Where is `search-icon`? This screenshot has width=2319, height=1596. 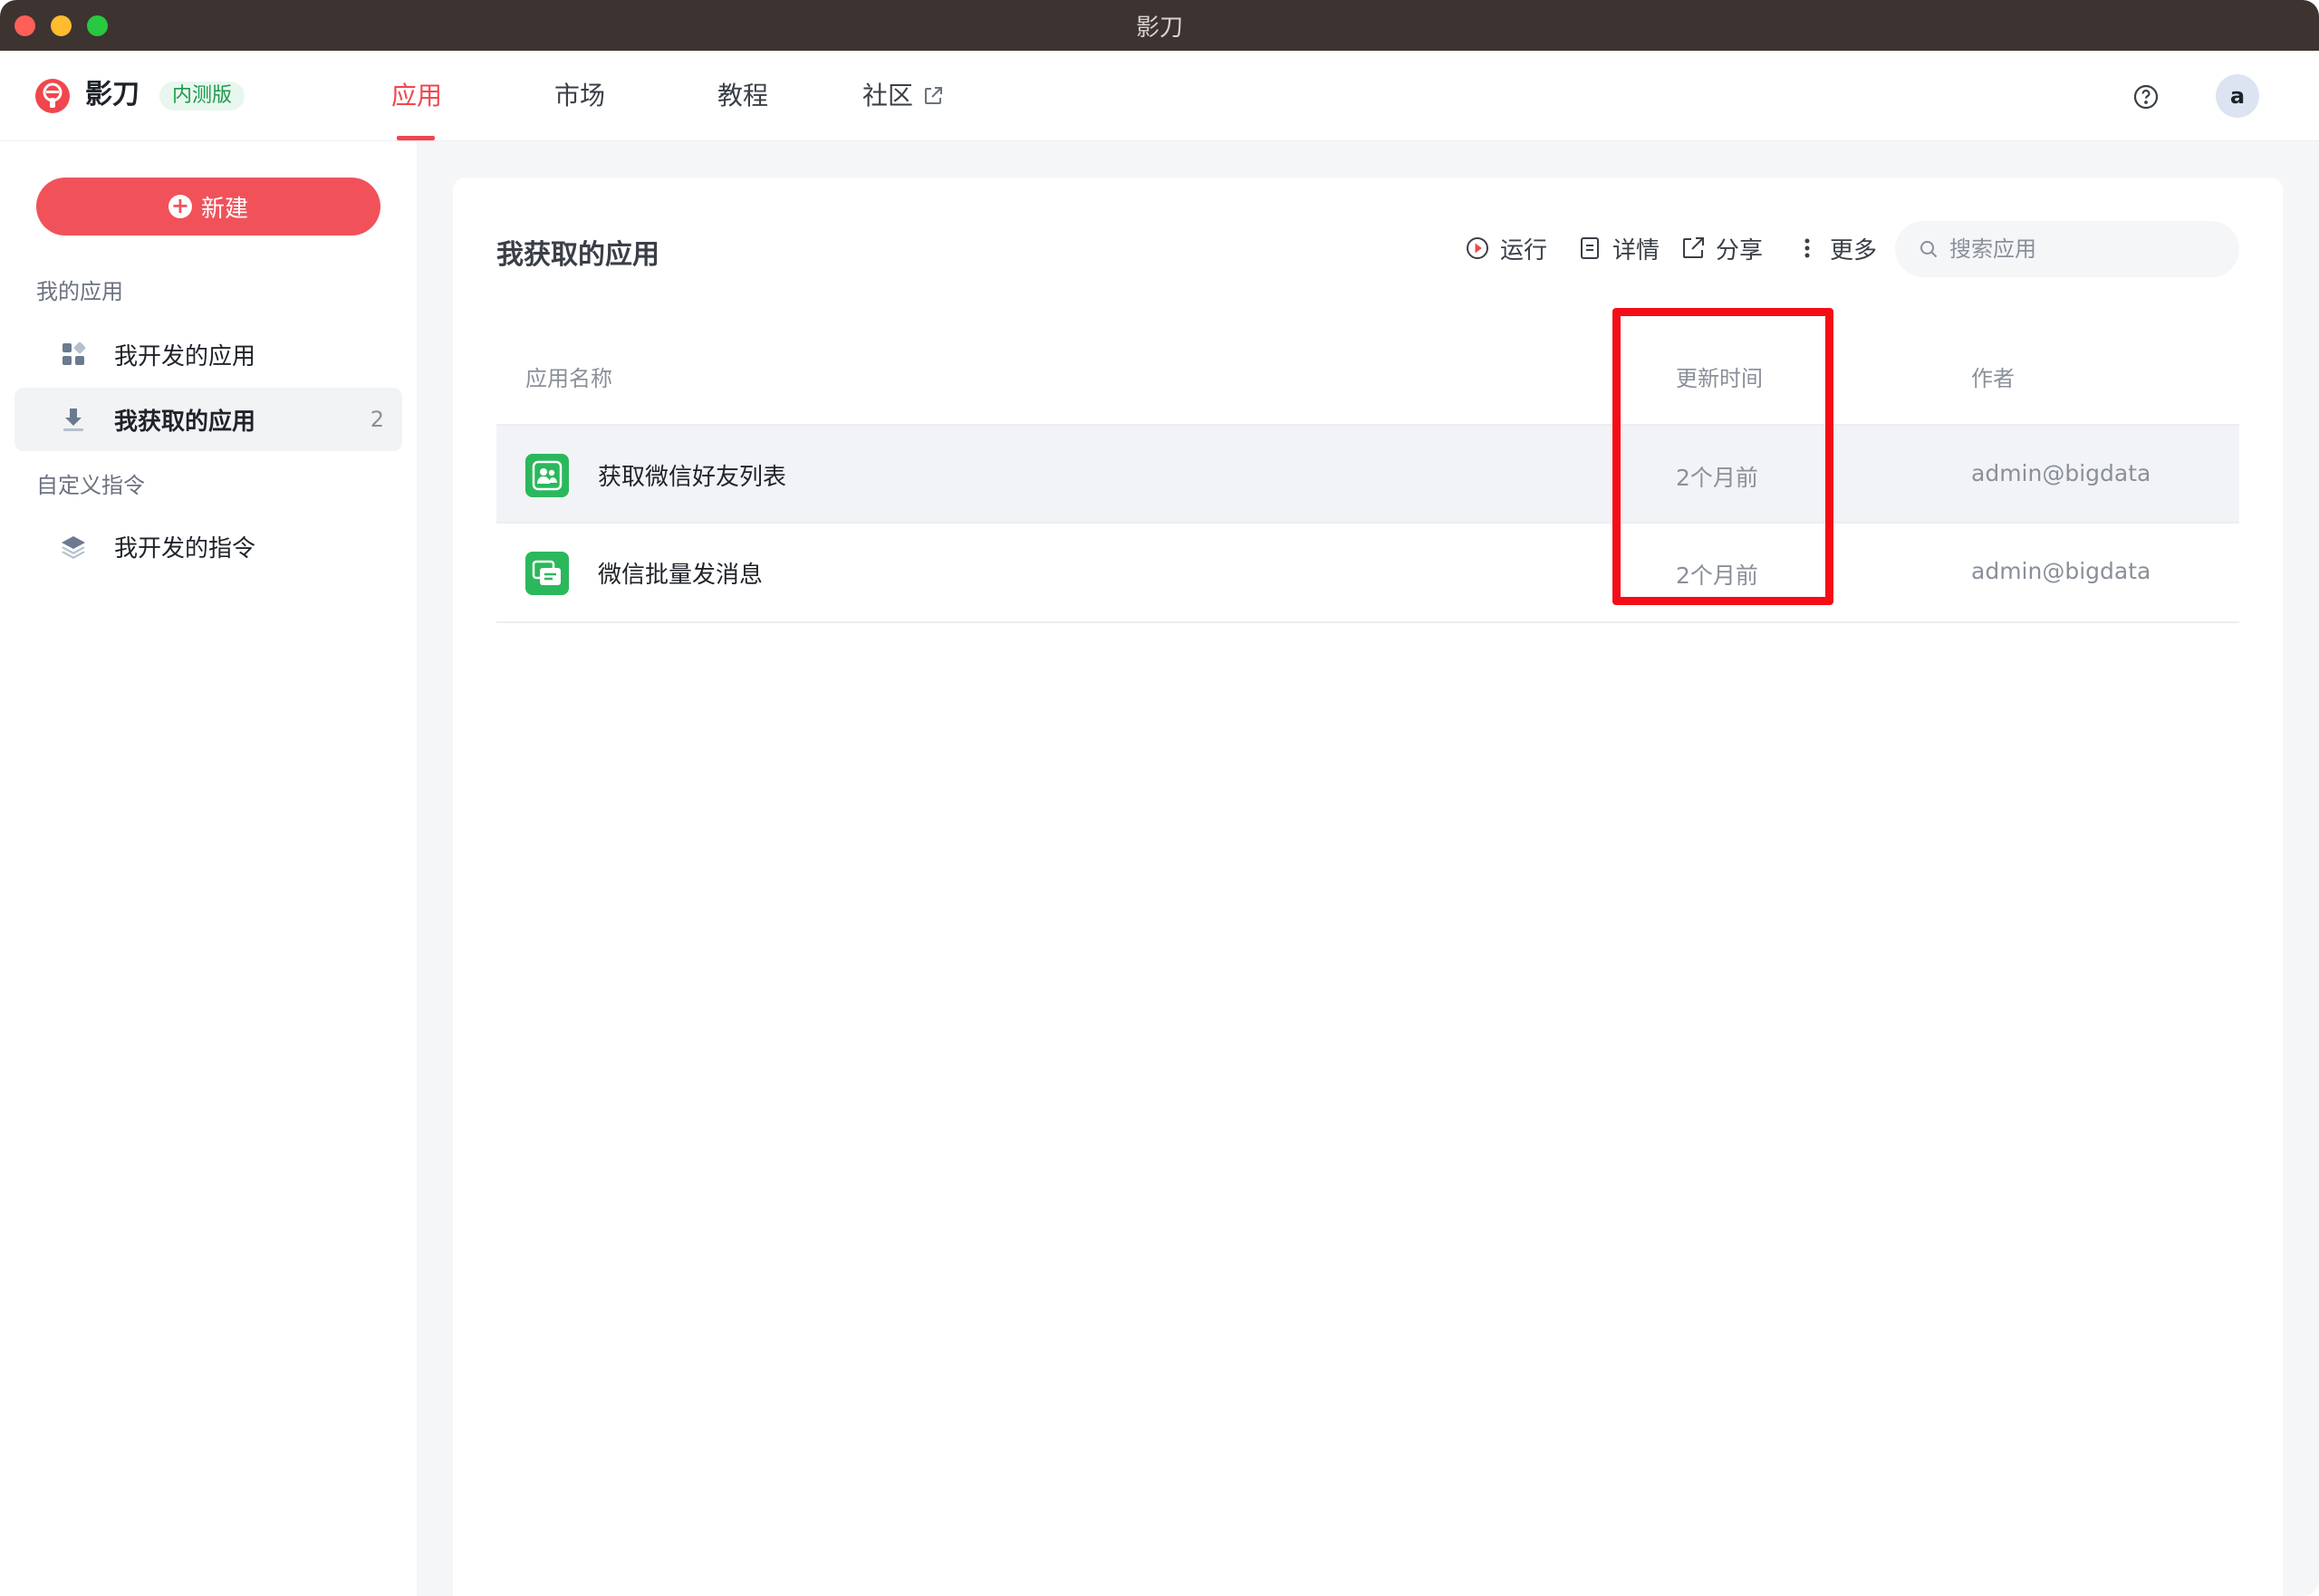
search-icon is located at coordinates (1929, 249).